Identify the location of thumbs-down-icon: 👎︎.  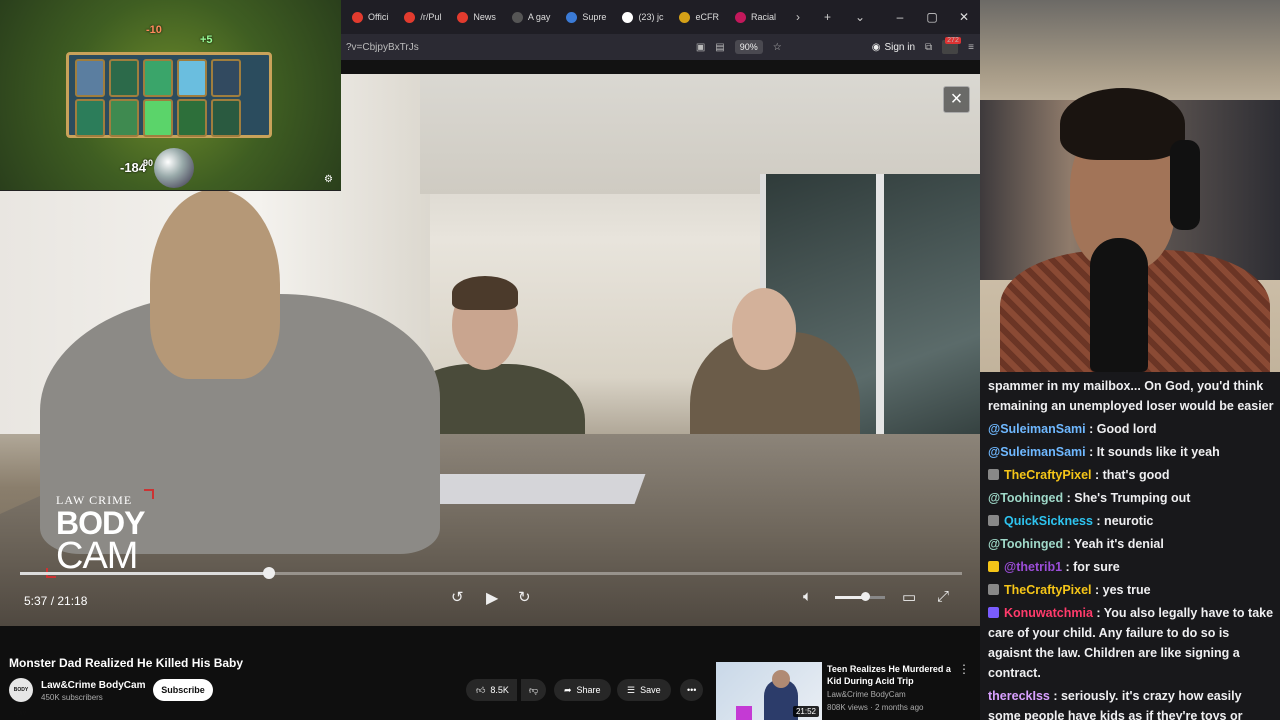
(534, 689).